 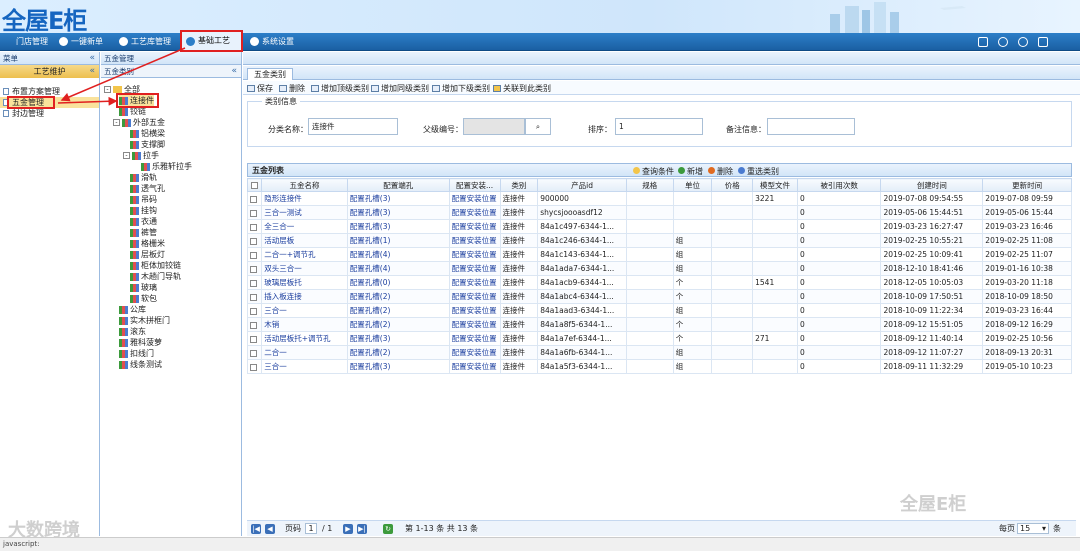 I want to click on table-cell-link: 配置孔槽(0), so click(x=398, y=282).